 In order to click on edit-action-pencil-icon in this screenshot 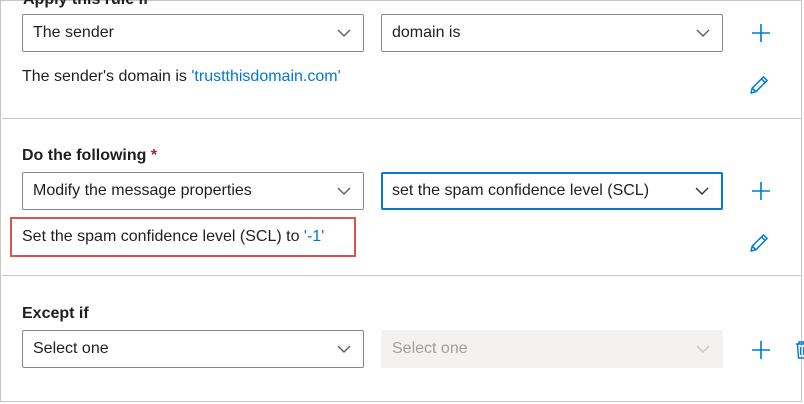, I will do `click(759, 243)`.